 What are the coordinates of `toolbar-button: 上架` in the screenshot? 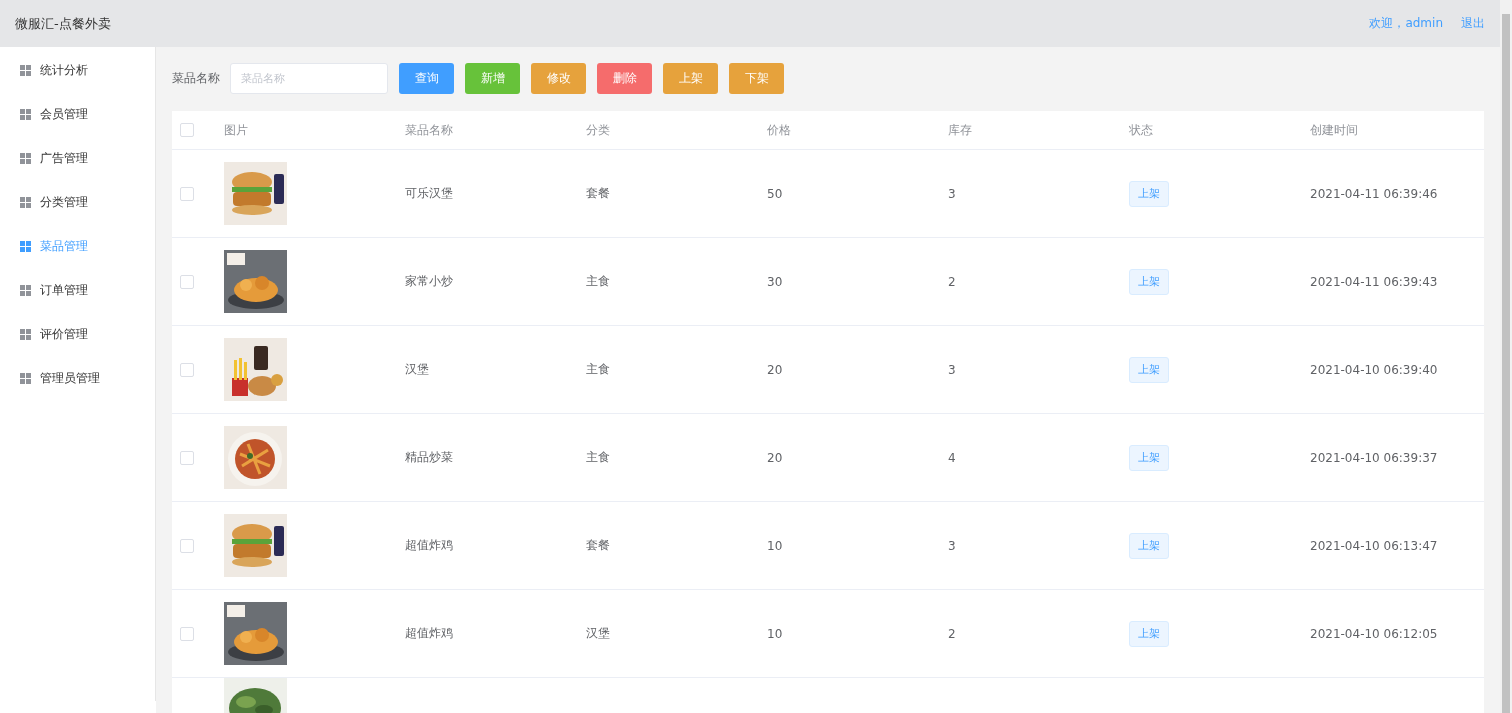 It's located at (690, 78).